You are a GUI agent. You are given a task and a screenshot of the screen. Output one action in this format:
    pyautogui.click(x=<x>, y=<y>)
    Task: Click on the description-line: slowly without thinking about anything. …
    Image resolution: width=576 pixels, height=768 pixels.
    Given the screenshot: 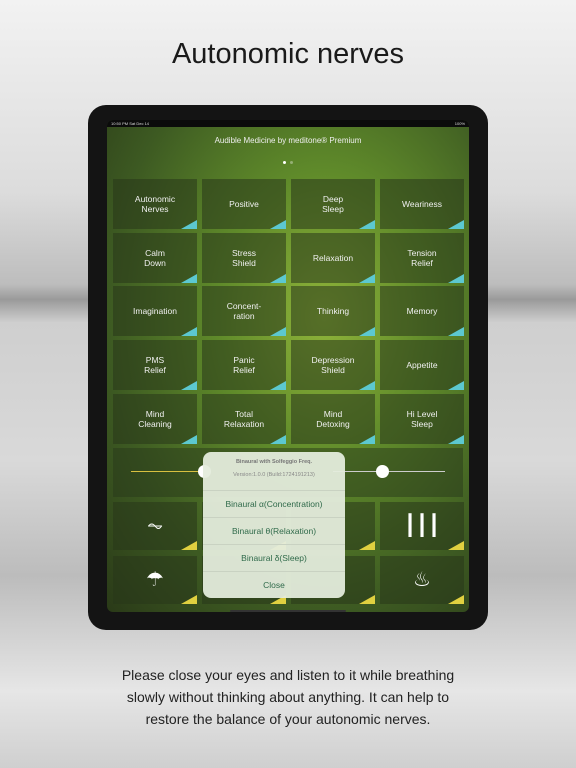 What is the action you would take?
    pyautogui.click(x=288, y=697)
    